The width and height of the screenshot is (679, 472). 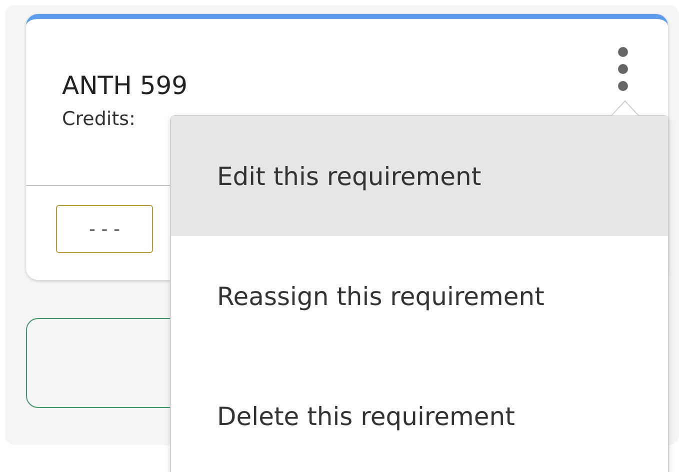 I want to click on credits-label: Credits:, so click(x=99, y=119).